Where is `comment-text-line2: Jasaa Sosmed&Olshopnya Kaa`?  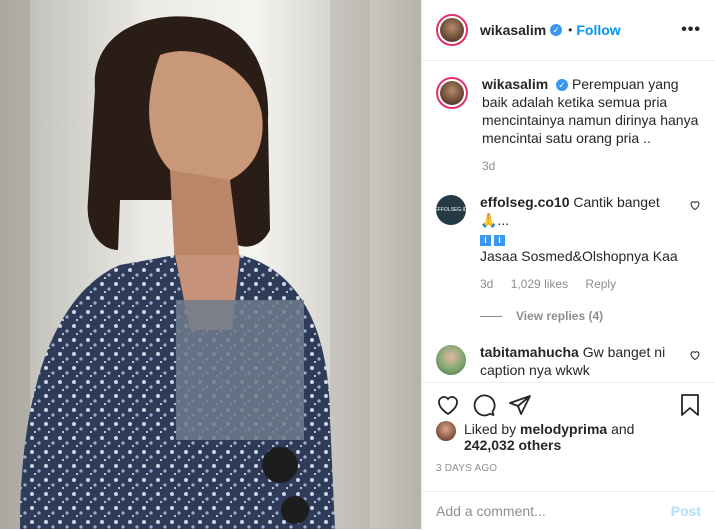 comment-text-line2: Jasaa Sosmed&Olshopnya Kaa is located at coordinates (579, 256).